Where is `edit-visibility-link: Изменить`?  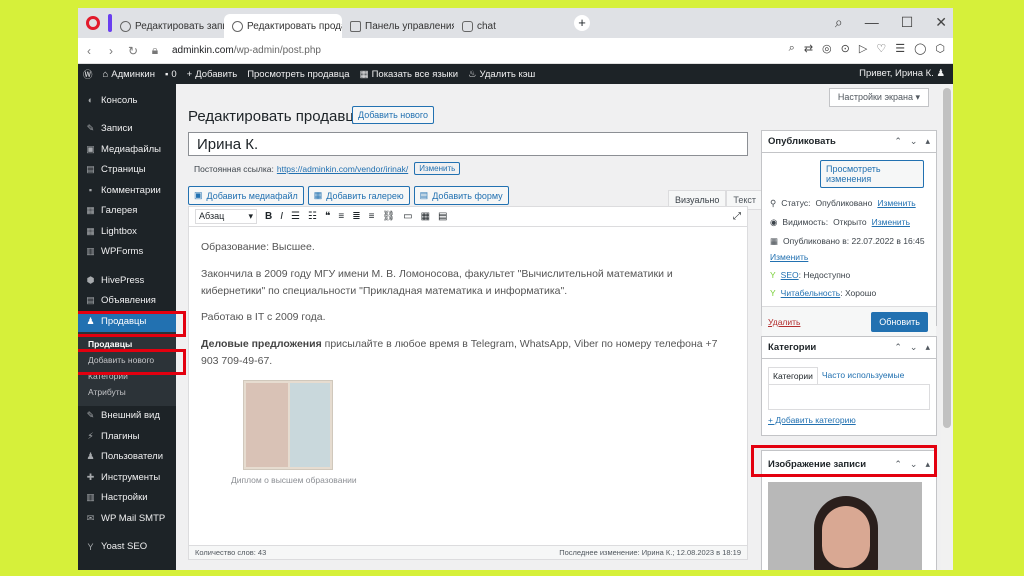
edit-visibility-link: Изменить is located at coordinates (891, 222).